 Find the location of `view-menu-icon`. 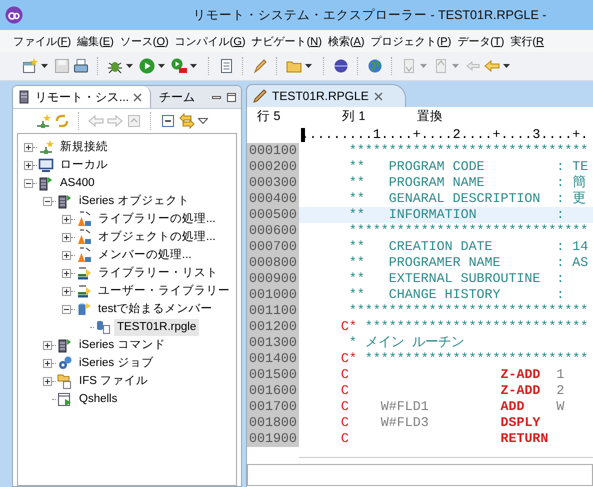

view-menu-icon is located at coordinates (203, 121).